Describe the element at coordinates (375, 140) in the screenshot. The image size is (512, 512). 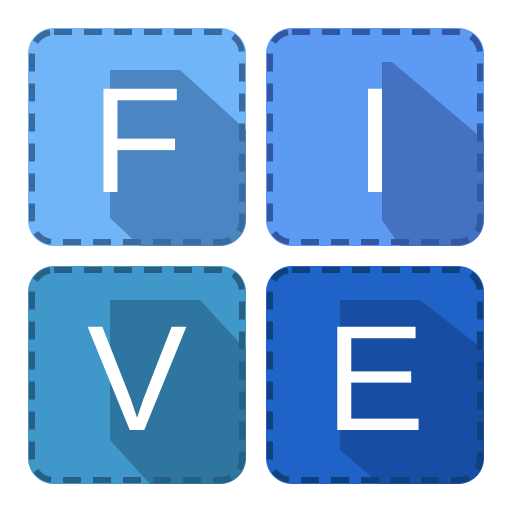
I see `tile-i-letter: I` at that location.